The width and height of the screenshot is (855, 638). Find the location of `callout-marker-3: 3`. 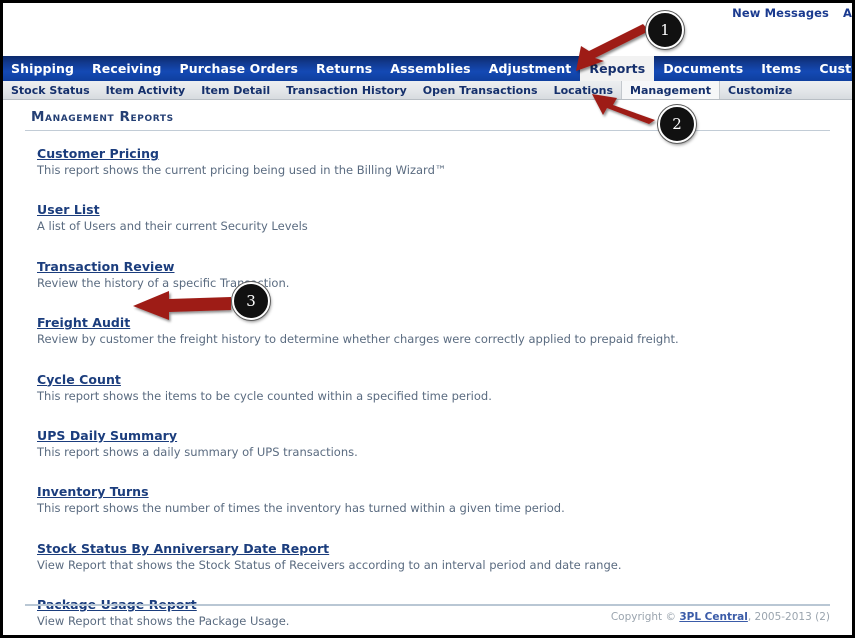

callout-marker-3: 3 is located at coordinates (251, 301).